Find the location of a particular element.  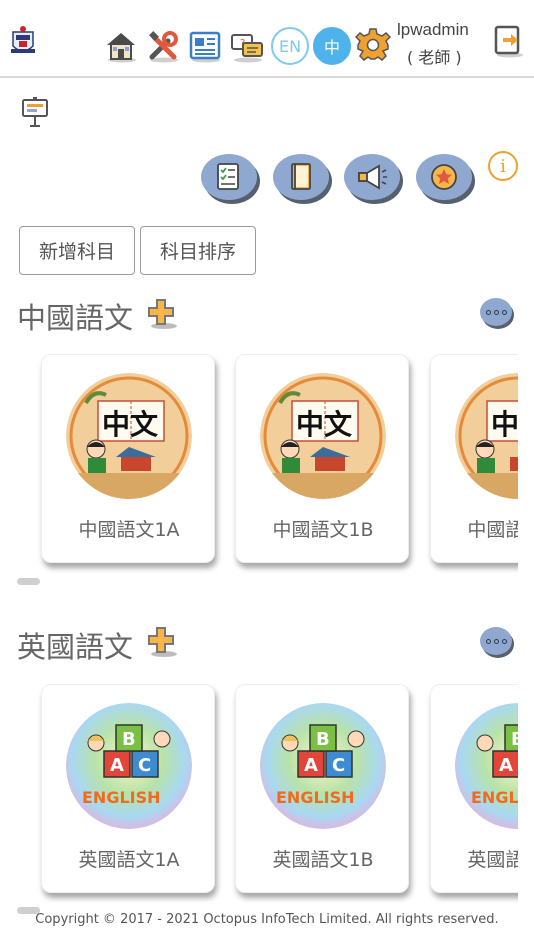

presentation-board-icon is located at coordinates (35, 113).